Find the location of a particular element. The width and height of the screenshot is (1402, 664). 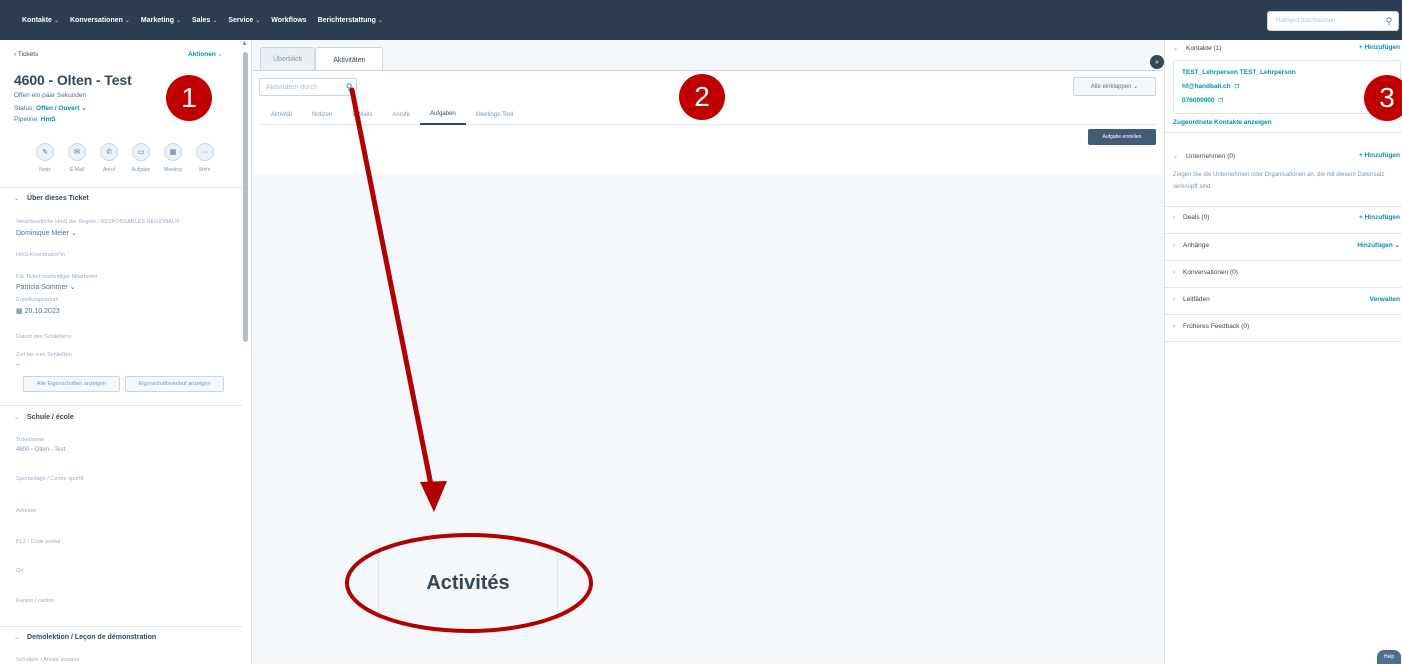

nav-item-kontakte: Kontakte ⌄ is located at coordinates (40, 20).